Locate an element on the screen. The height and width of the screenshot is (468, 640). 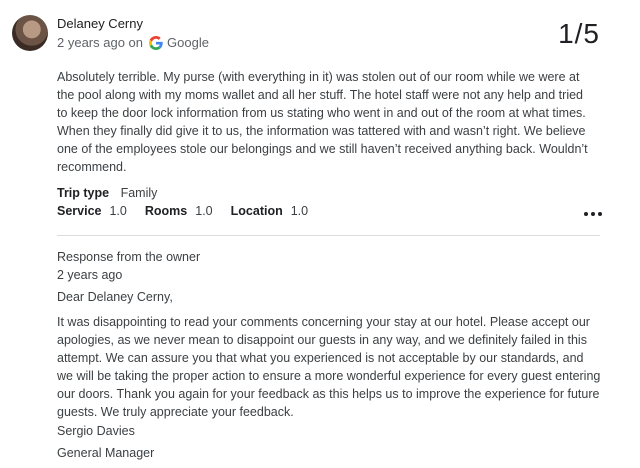
ratings-row: Service 1.0 Rooms 1.0 Location 1.0 is located at coordinates (191, 211).